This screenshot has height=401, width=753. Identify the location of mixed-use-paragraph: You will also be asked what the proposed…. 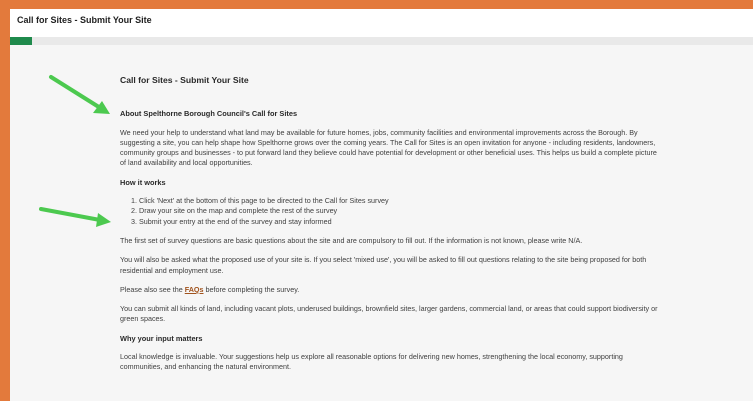
(383, 265).